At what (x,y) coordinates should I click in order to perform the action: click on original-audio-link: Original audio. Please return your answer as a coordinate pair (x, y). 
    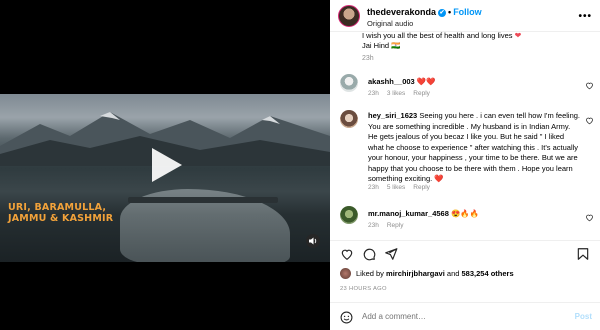
    Looking at the image, I should click on (390, 23).